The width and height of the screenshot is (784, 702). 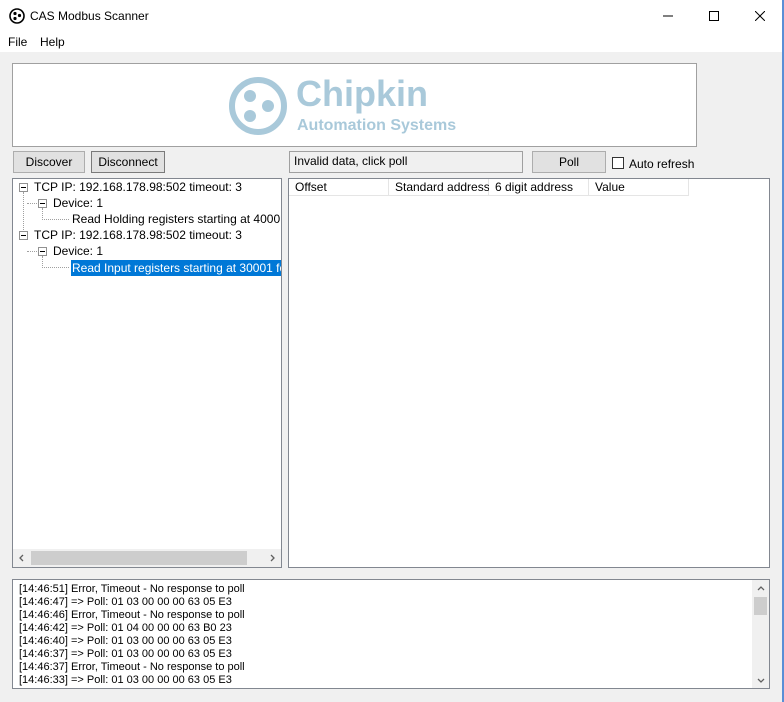 I want to click on auto-refresh-checkbox, so click(x=618, y=163).